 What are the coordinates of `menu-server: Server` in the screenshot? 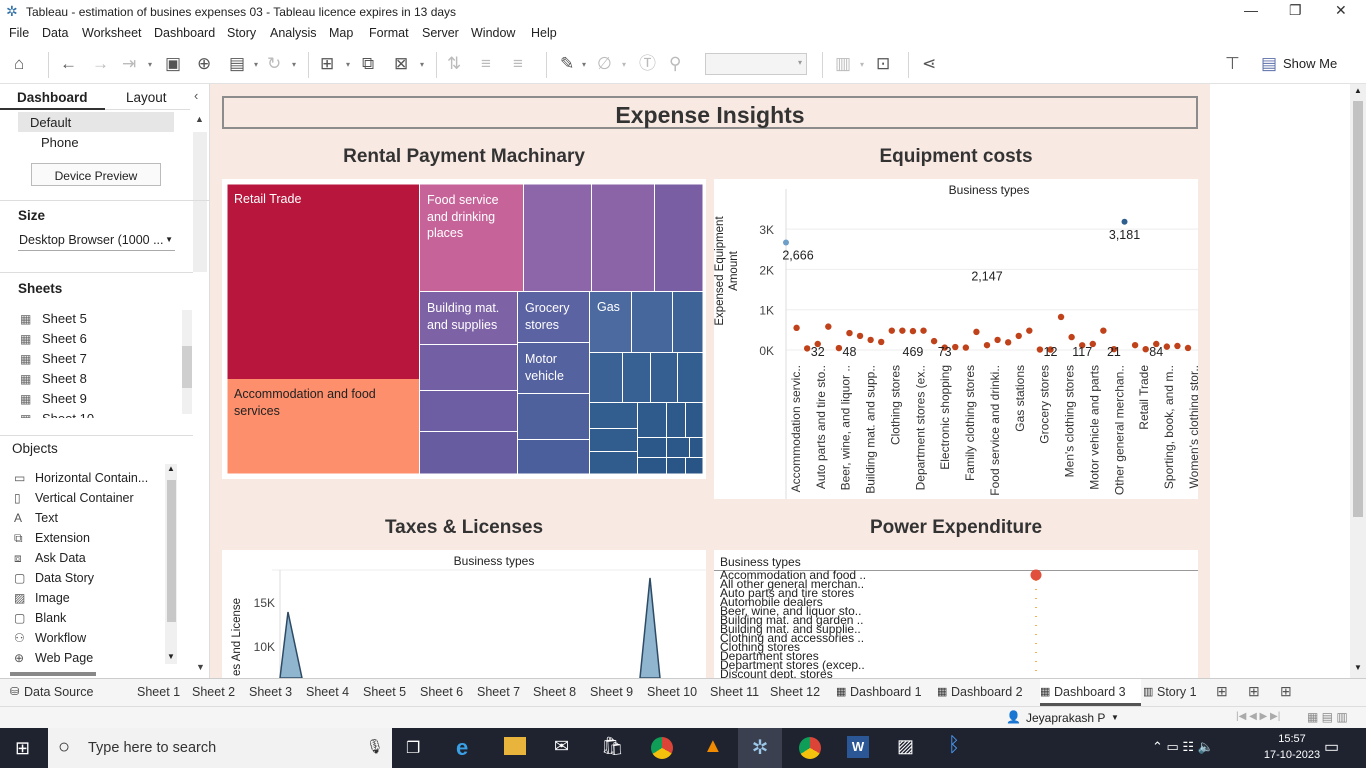 It's located at (440, 33).